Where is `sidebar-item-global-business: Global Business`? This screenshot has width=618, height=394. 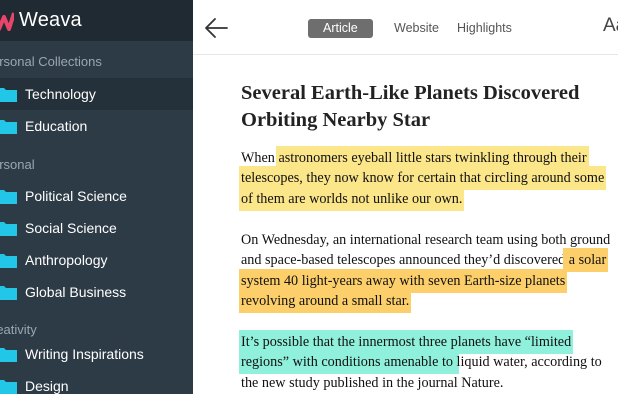
sidebar-item-global-business: Global Business is located at coordinates (96, 292).